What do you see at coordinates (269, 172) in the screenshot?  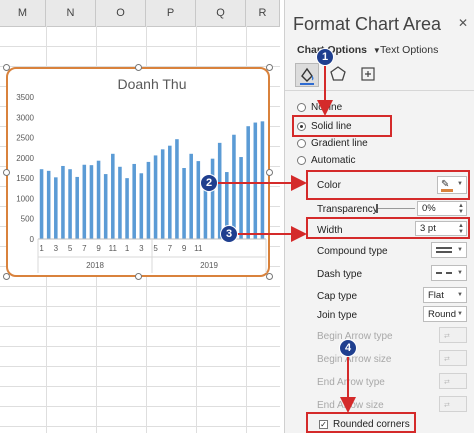 I see `resize-handle-right` at bounding box center [269, 172].